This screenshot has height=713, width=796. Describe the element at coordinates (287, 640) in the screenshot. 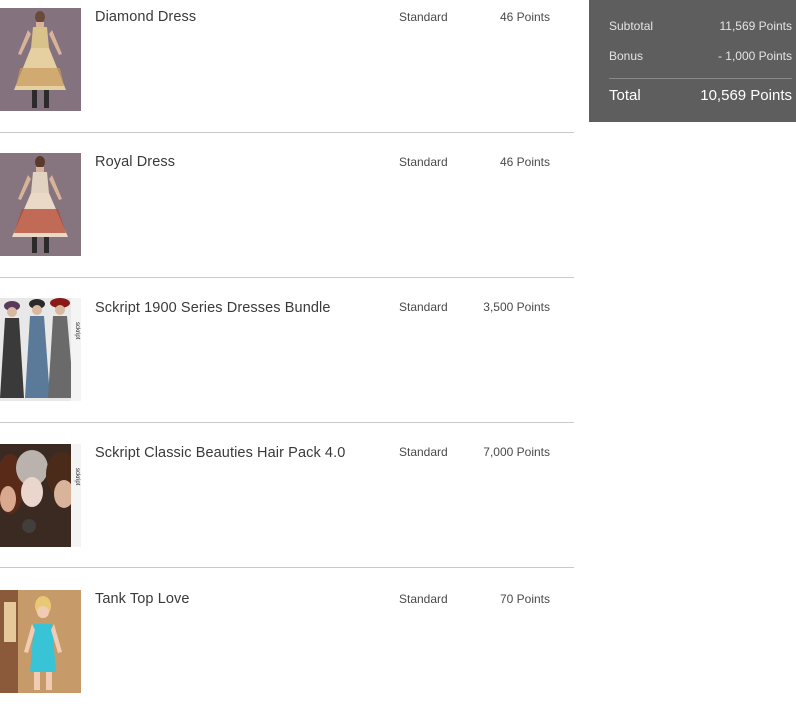

I see `cart-item: Tank Top Love Standard 70 Points` at that location.